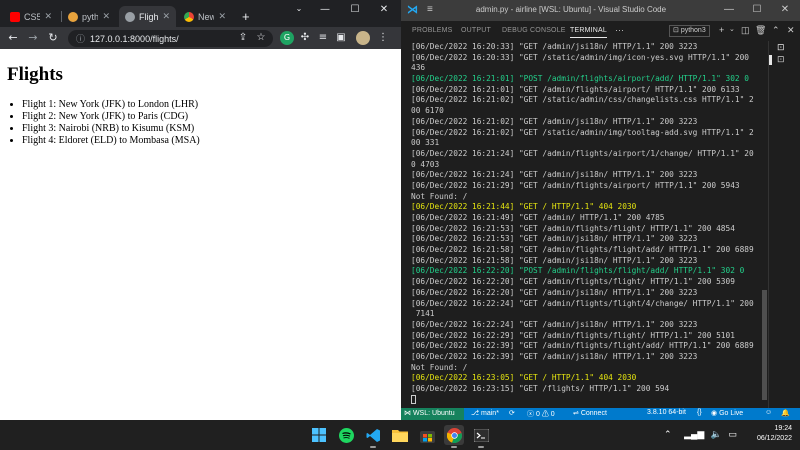  What do you see at coordinates (35, 74) in the screenshot?
I see `page-title: Flights` at bounding box center [35, 74].